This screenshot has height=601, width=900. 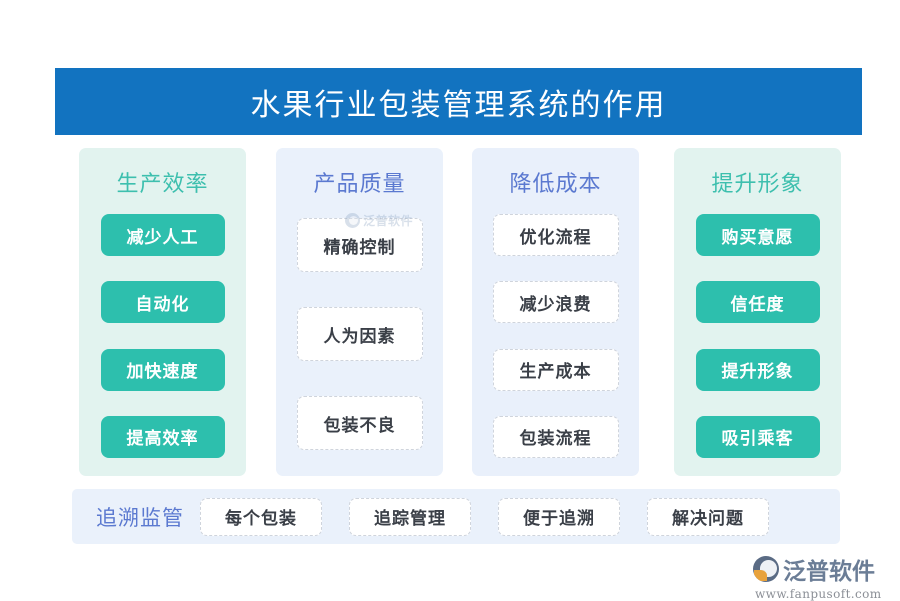 What do you see at coordinates (559, 516) in the screenshot?
I see `list-item: 便于追溯` at bounding box center [559, 516].